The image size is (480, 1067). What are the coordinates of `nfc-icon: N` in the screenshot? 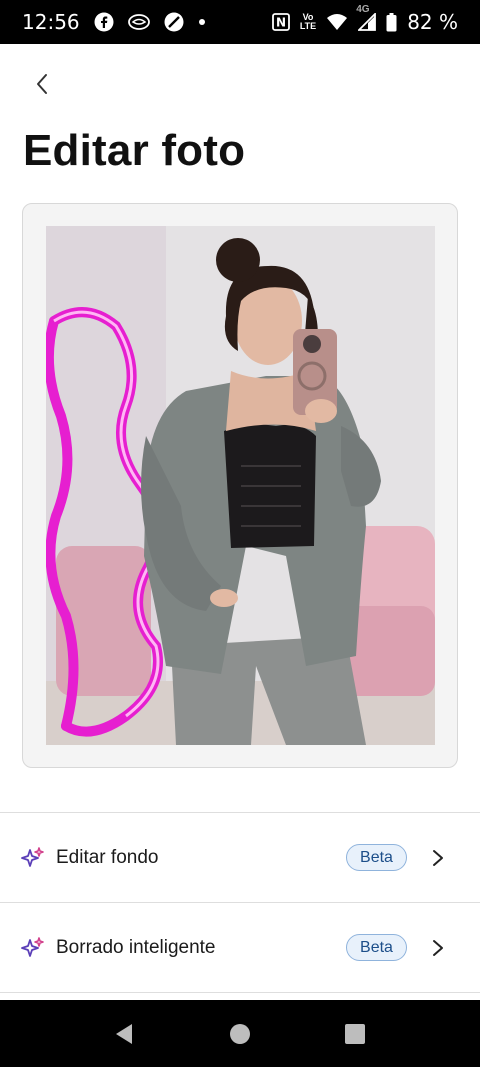 It's located at (280, 22).